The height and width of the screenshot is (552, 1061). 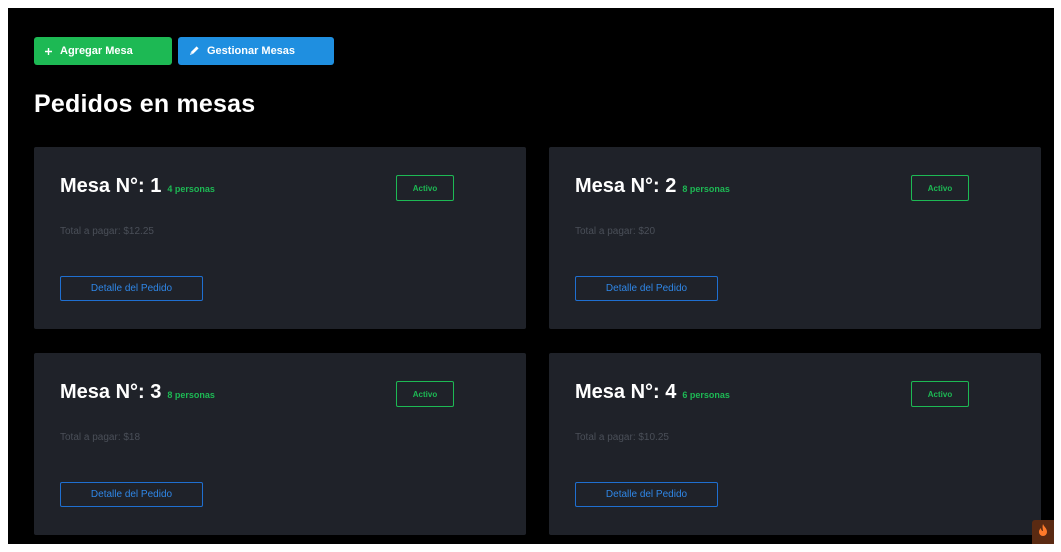 I want to click on table-name: Mesa N°: 3, so click(x=111, y=392).